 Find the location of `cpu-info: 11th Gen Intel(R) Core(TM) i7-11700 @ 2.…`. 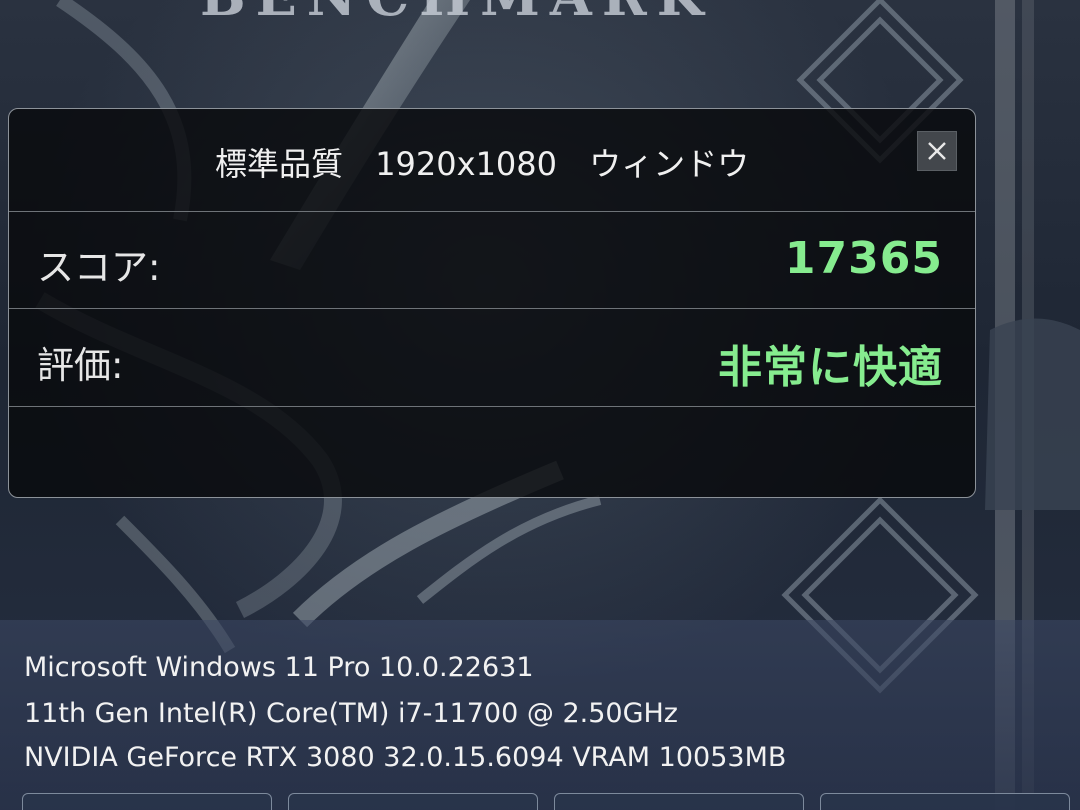

cpu-info: 11th Gen Intel(R) Core(TM) i7-11700 @ 2.… is located at coordinates (351, 713).